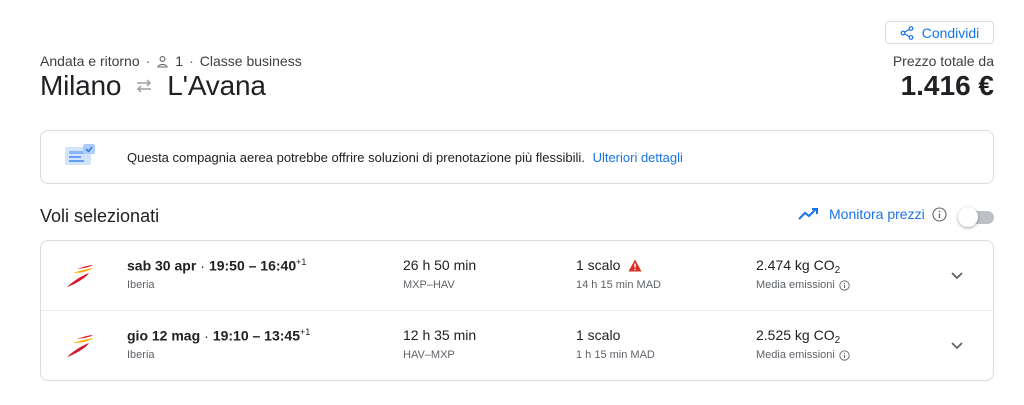 Image resolution: width=1024 pixels, height=405 pixels. What do you see at coordinates (877, 214) in the screenshot?
I see `track-prices-label: Monitora prezzi` at bounding box center [877, 214].